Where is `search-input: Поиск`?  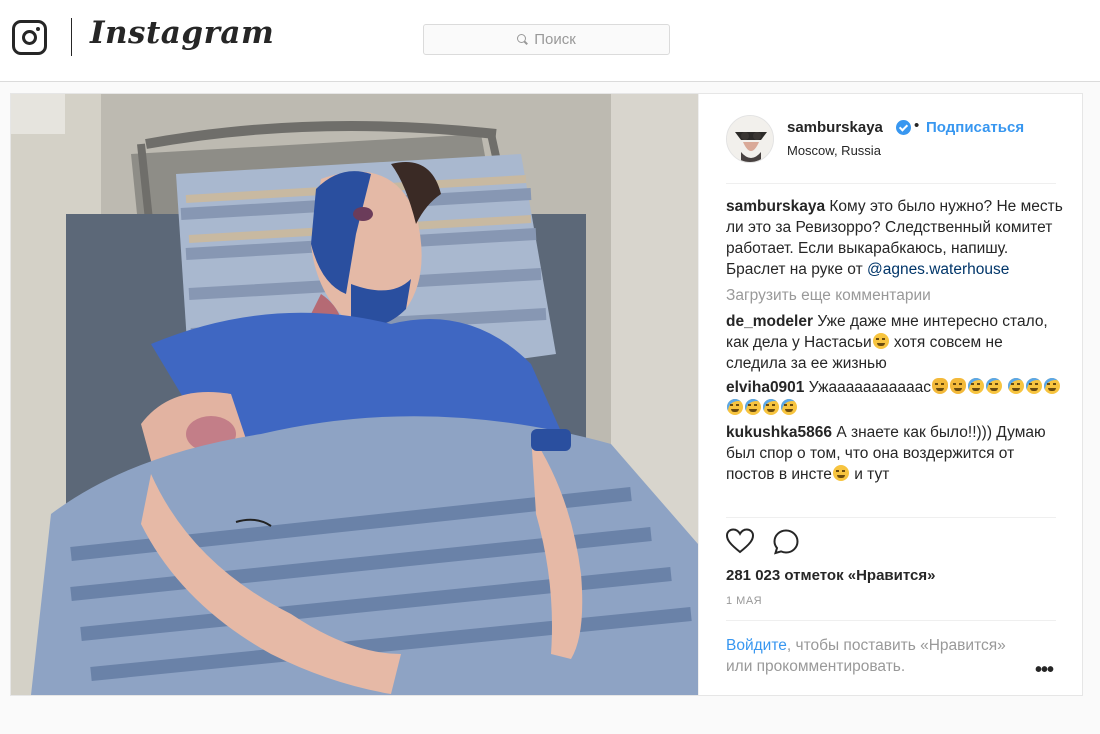
search-input: Поиск is located at coordinates (546, 39).